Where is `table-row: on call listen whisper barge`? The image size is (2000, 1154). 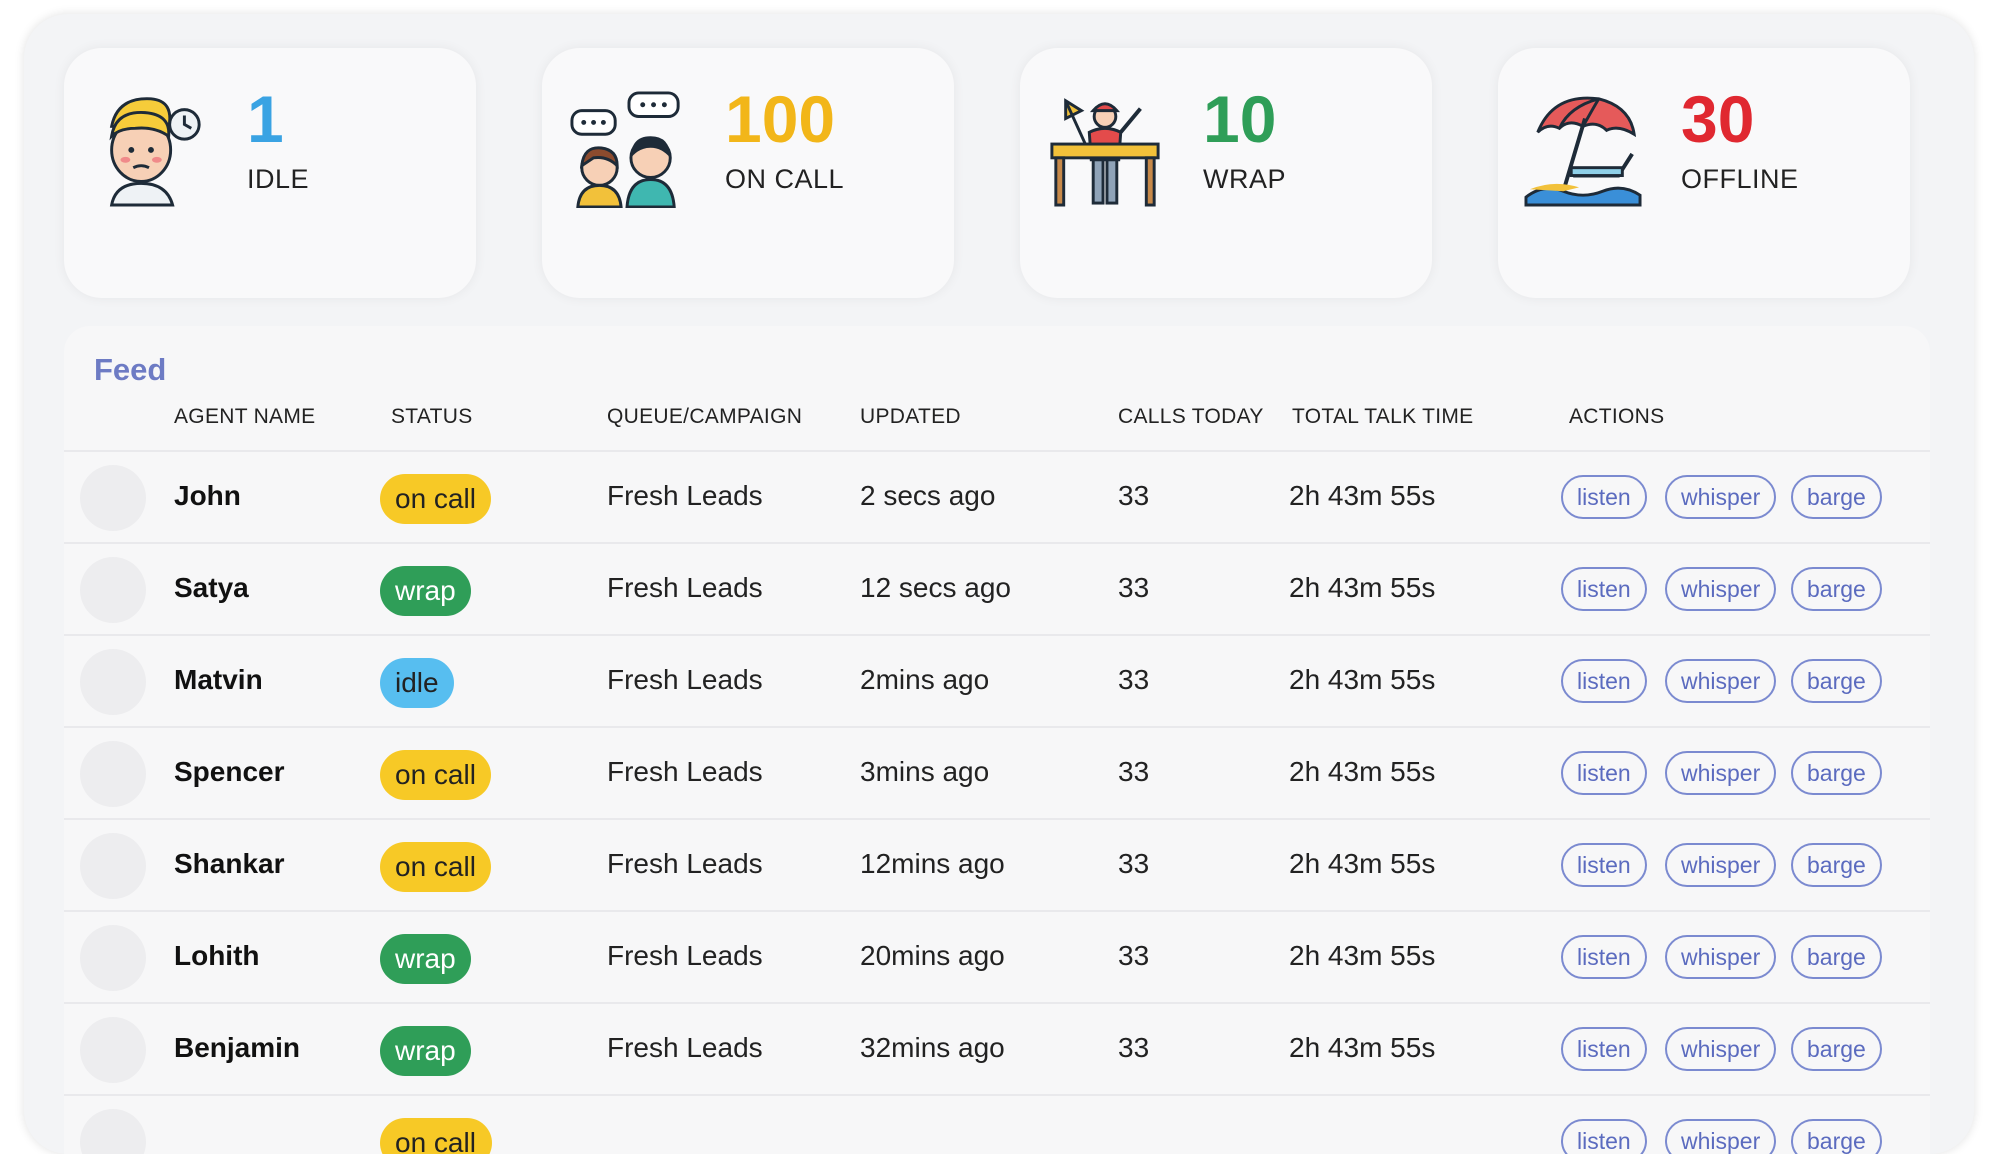 table-row: on call listen whisper barge is located at coordinates (997, 1124).